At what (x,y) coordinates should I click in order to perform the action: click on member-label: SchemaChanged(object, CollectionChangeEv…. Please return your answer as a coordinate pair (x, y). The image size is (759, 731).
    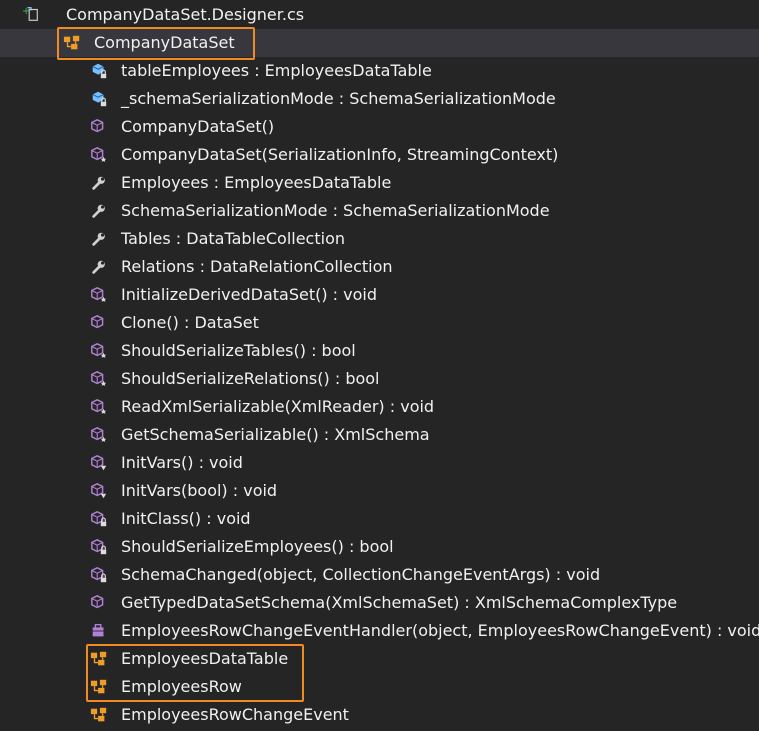
    Looking at the image, I should click on (361, 574).